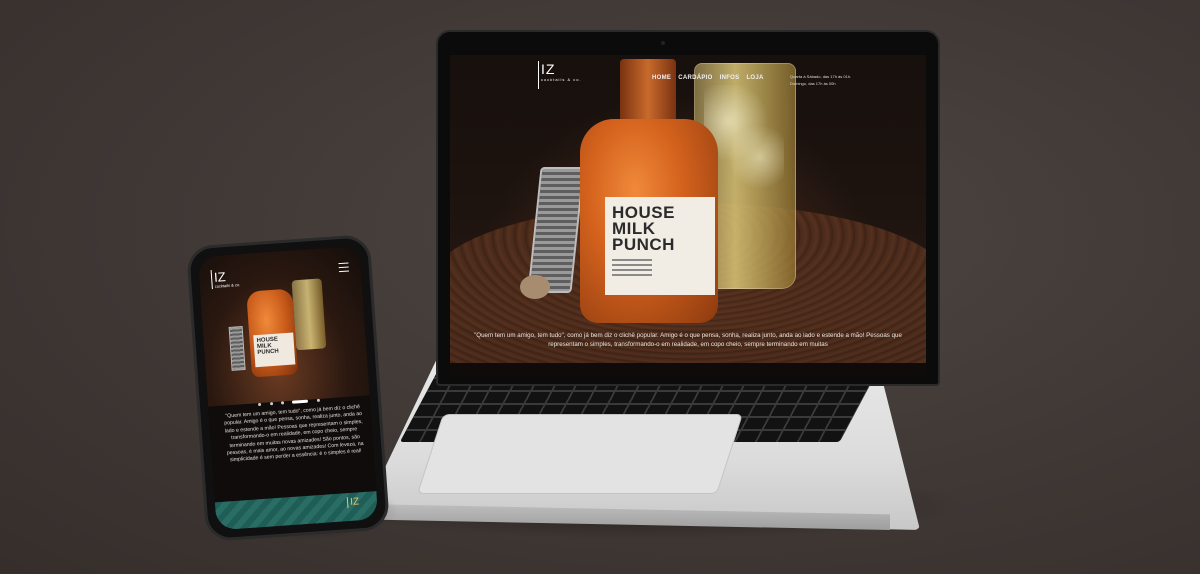 This screenshot has width=1200, height=574. I want to click on bottle-label: HOUSE MILK PUNCH, so click(660, 246).